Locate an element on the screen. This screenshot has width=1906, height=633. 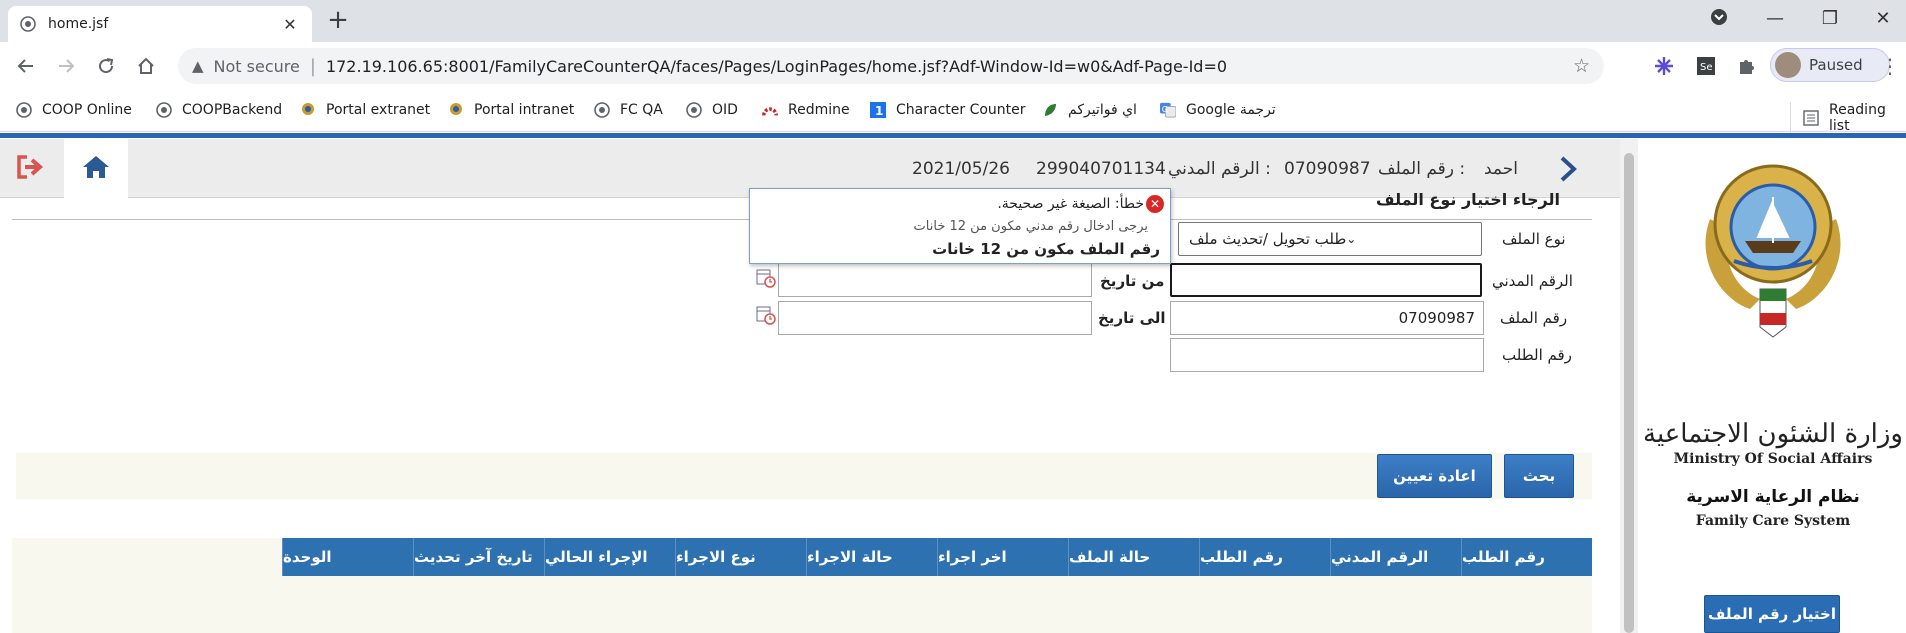
select-file-button: اختيار رقم الملف is located at coordinates (1772, 614).